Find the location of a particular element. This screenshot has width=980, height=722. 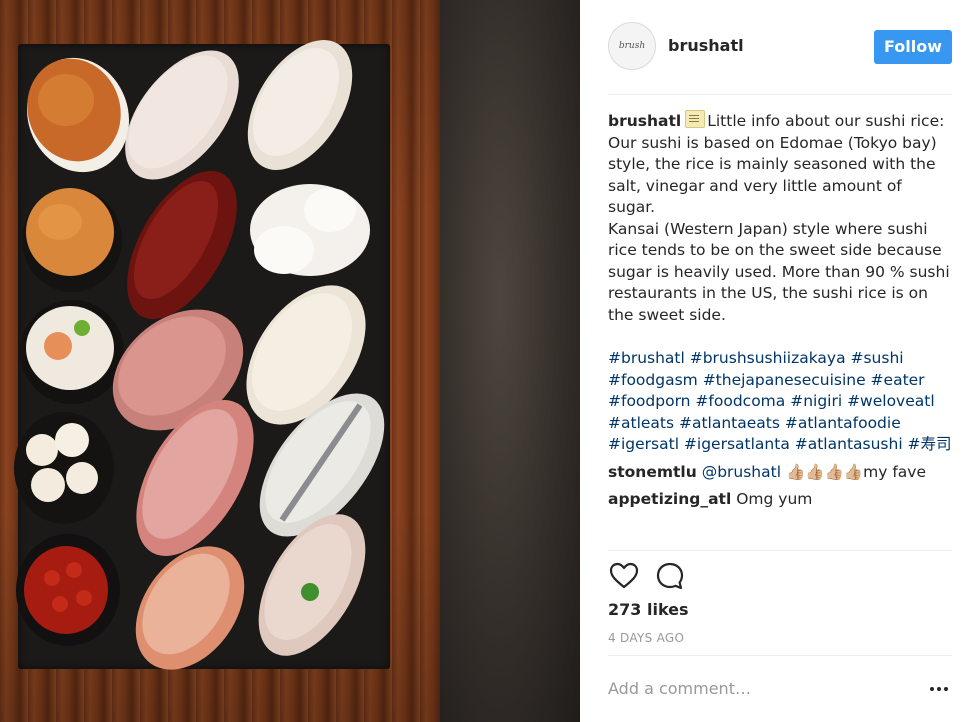

ika-nigiri is located at coordinates (310, 230).